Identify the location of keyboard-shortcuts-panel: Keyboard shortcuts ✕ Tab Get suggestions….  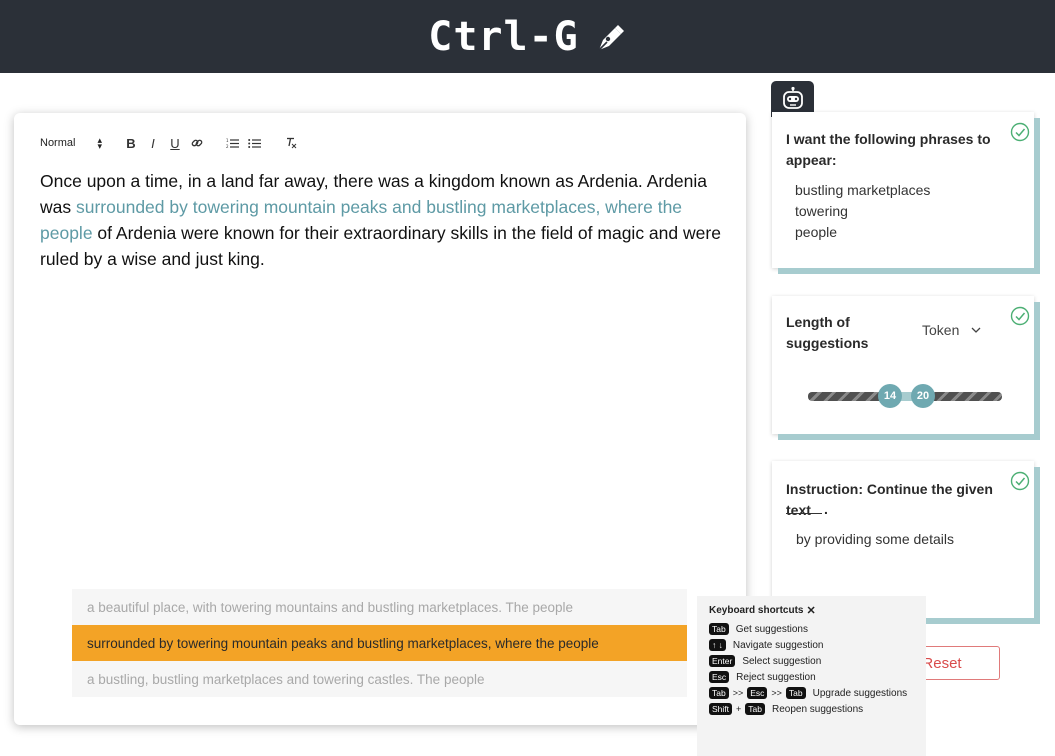
(811, 676).